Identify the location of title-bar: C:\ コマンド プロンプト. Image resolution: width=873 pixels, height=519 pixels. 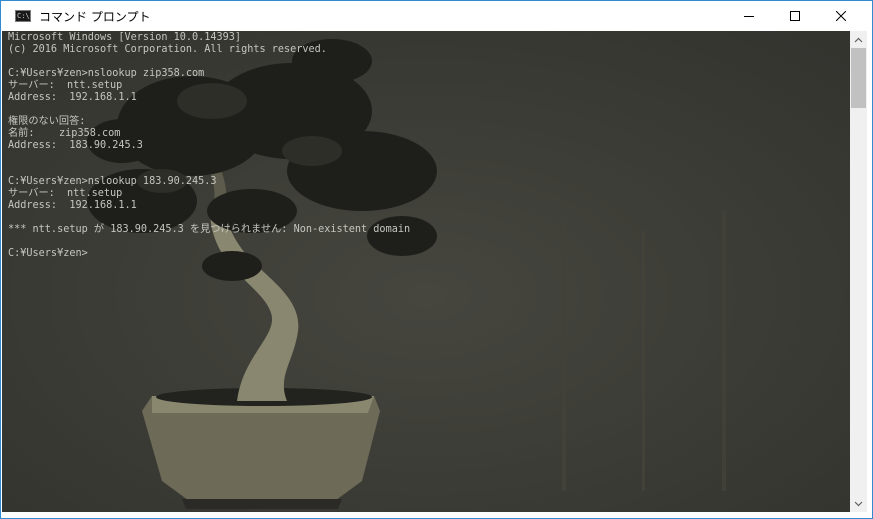
(436, 16).